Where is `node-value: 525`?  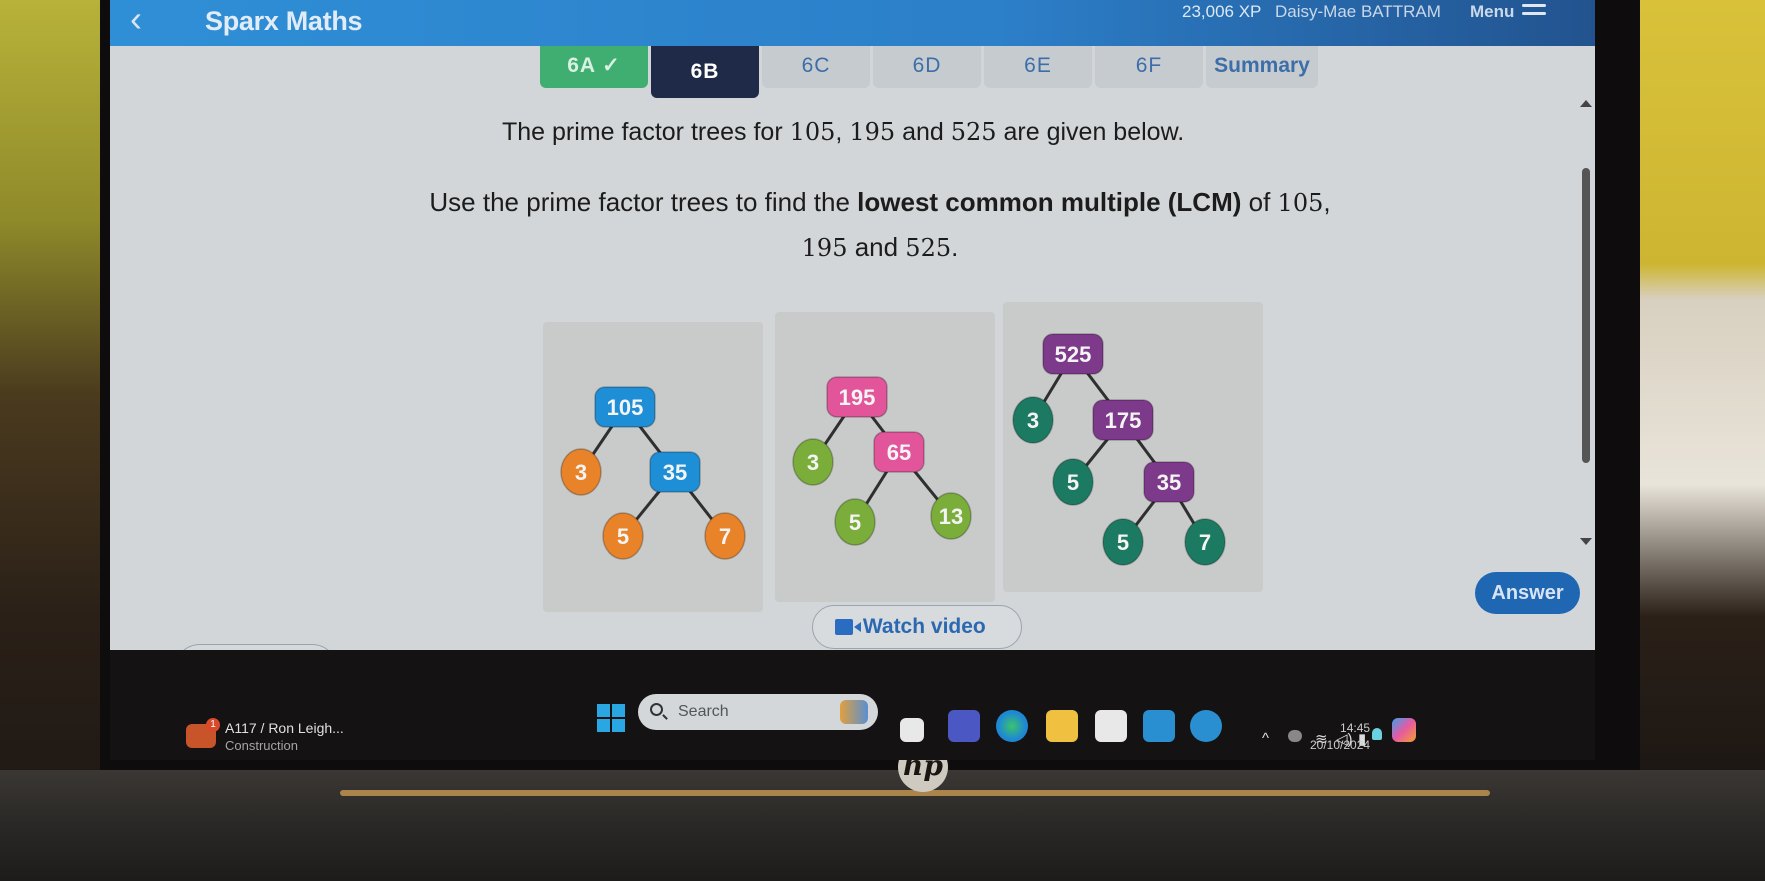 node-value: 525 is located at coordinates (1073, 354).